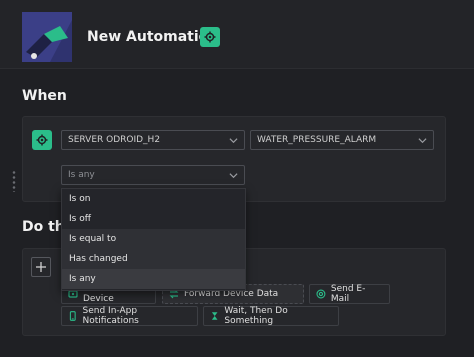 The height and width of the screenshot is (357, 474). I want to click on dropdown-option-is-equal-to: Is equal to, so click(153, 239).